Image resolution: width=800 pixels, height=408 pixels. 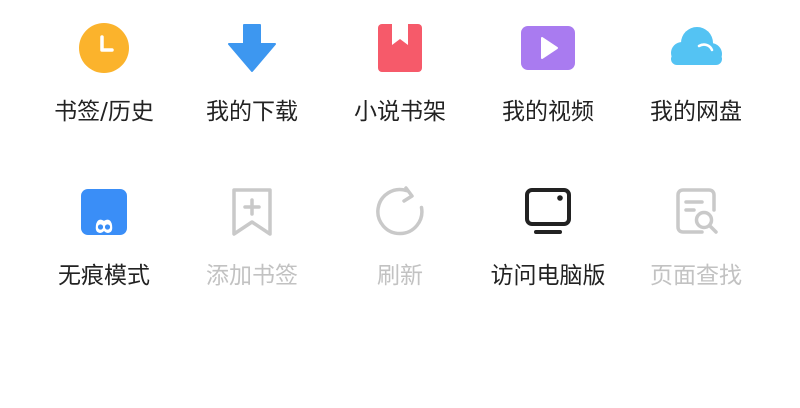 I want to click on menu-label-my-videos: 我的视频, so click(x=548, y=112).